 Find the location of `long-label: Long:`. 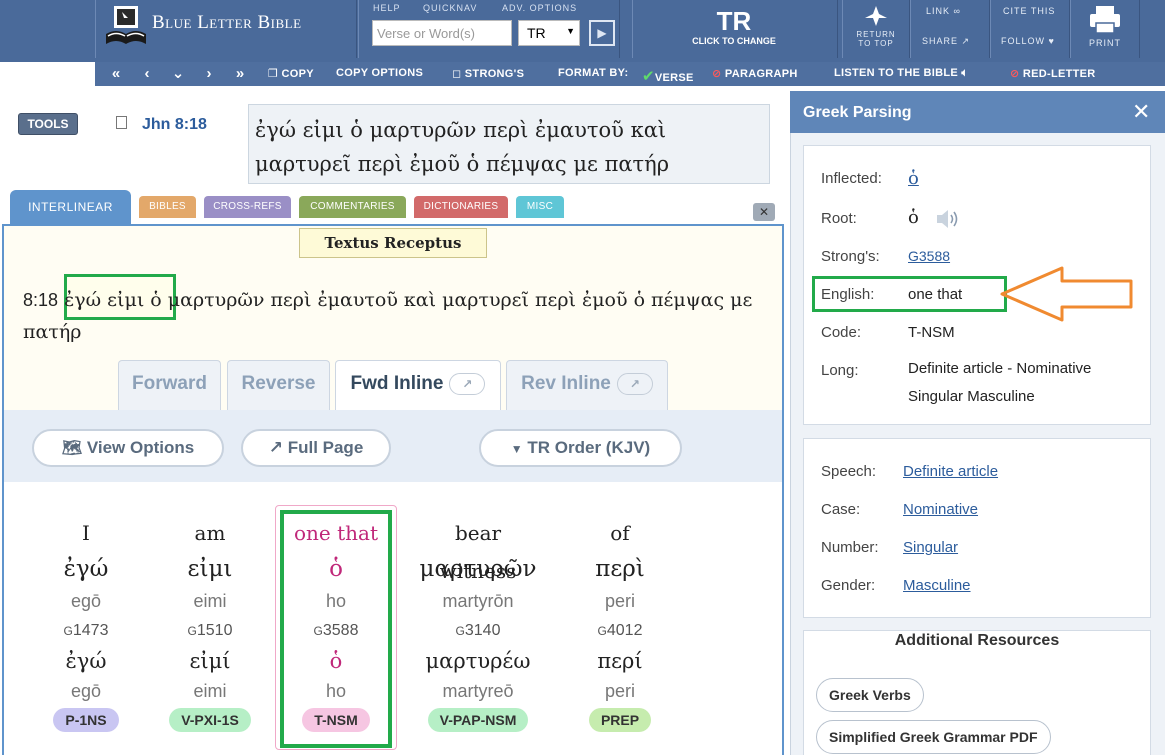

long-label: Long: is located at coordinates (840, 370).